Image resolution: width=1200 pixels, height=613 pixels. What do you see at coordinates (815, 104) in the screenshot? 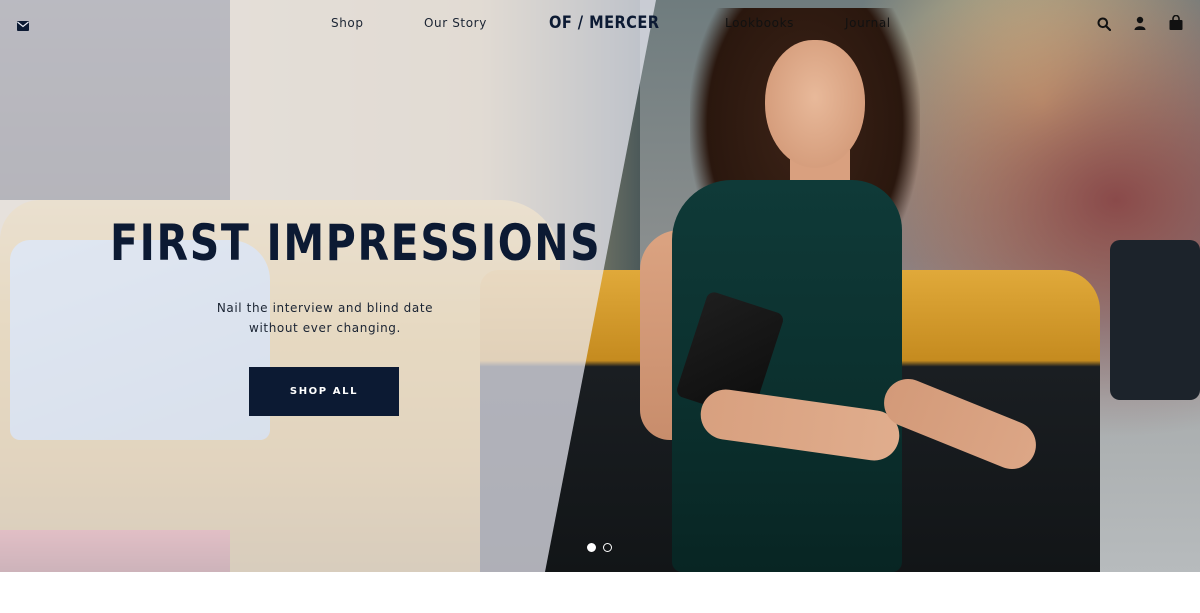
I see `hero-photo-model-face` at bounding box center [815, 104].